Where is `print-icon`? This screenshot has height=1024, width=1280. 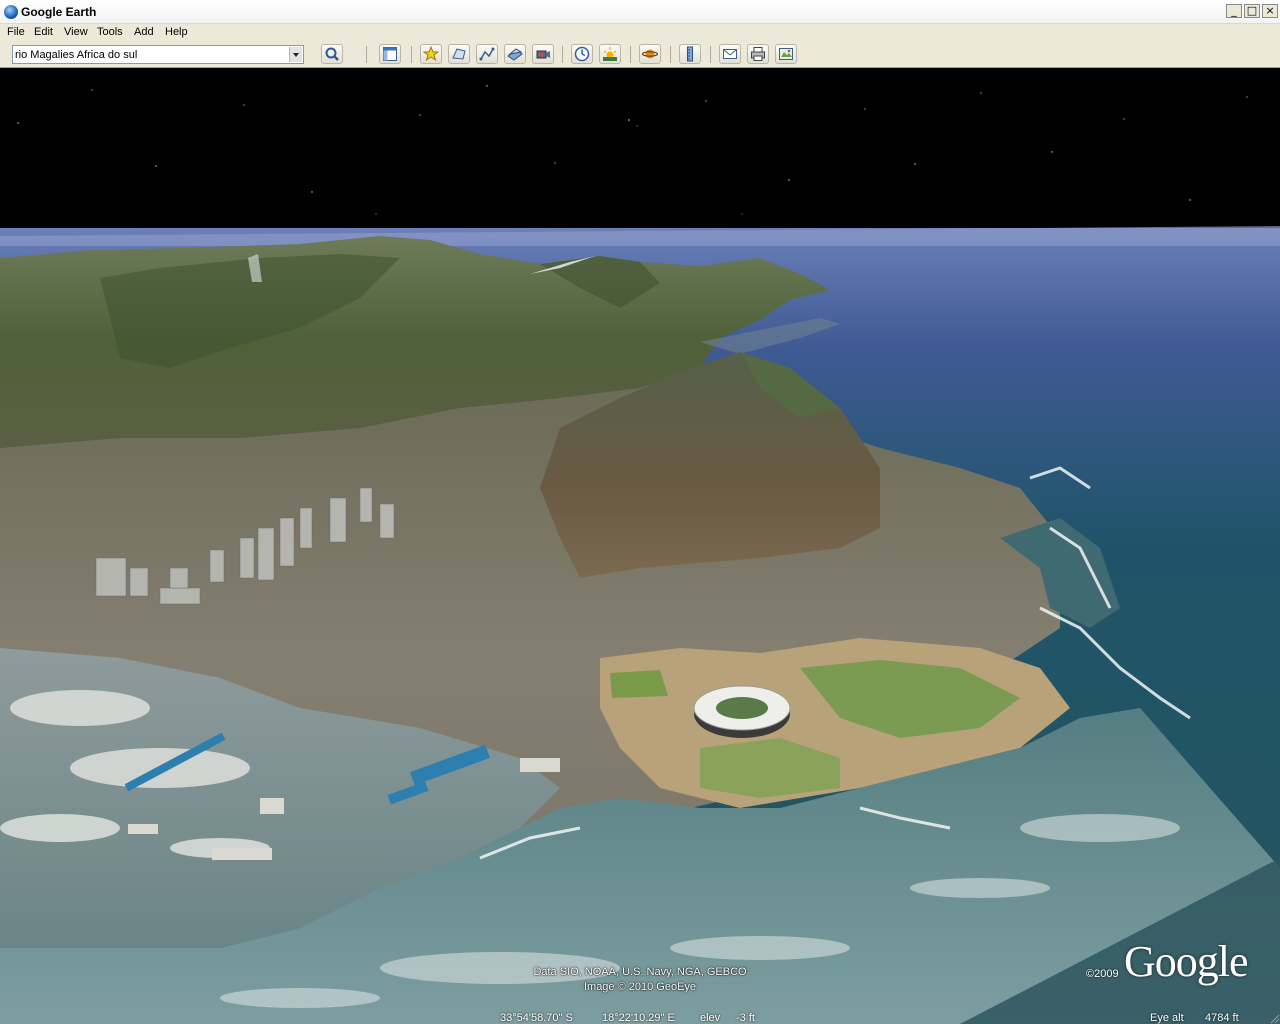 print-icon is located at coordinates (758, 54).